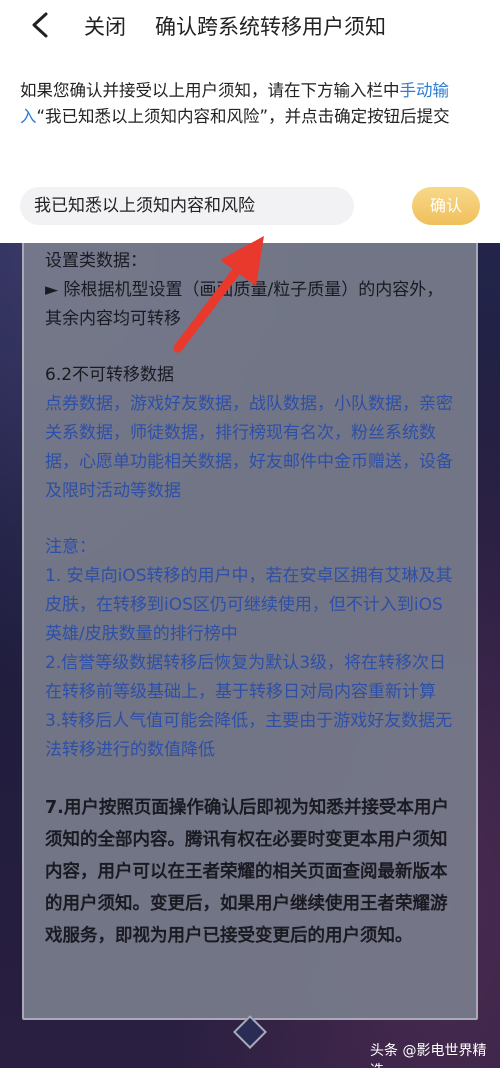  What do you see at coordinates (428, 1055) in the screenshot?
I see `watermark: 头条 @影电世界精选` at bounding box center [428, 1055].